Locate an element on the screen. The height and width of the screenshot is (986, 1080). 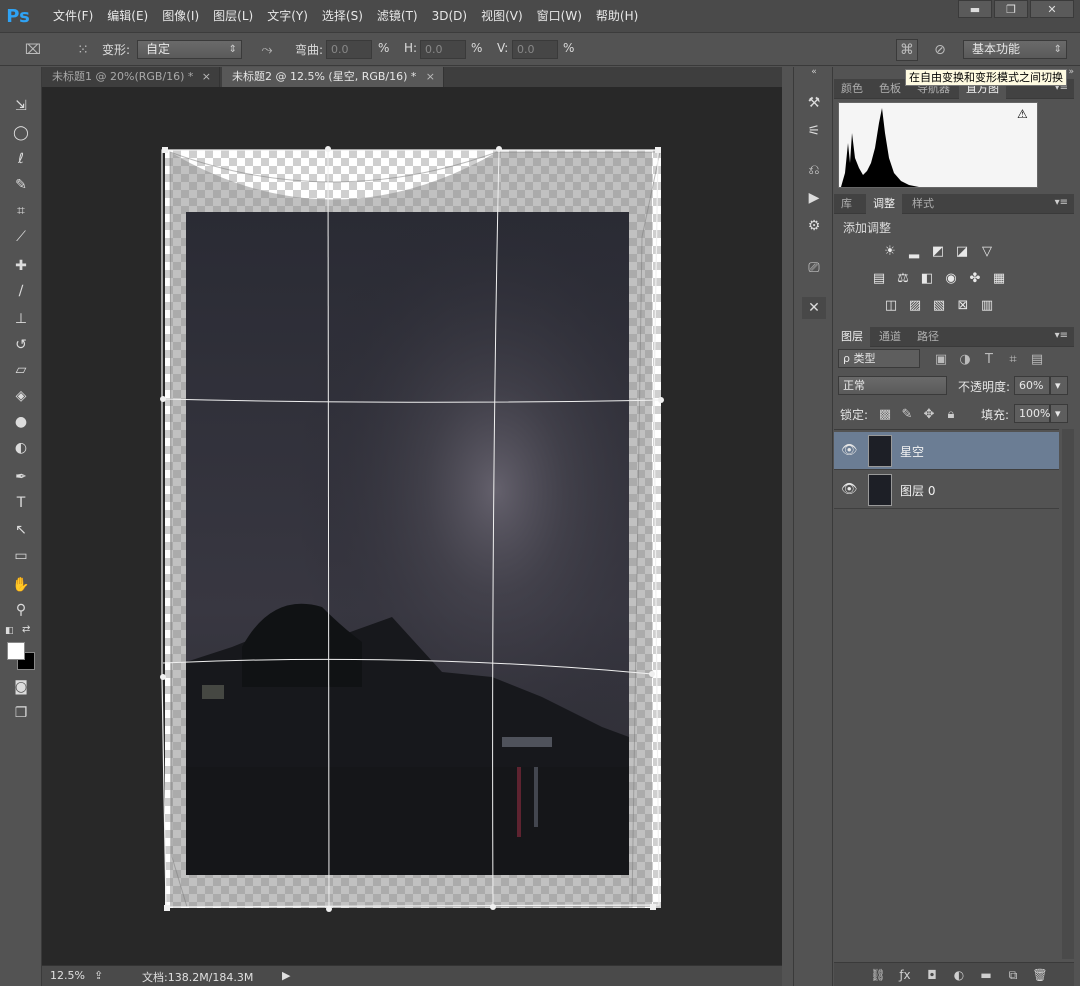
selective-color-icon: ⊠ is located at coordinates (963, 305).